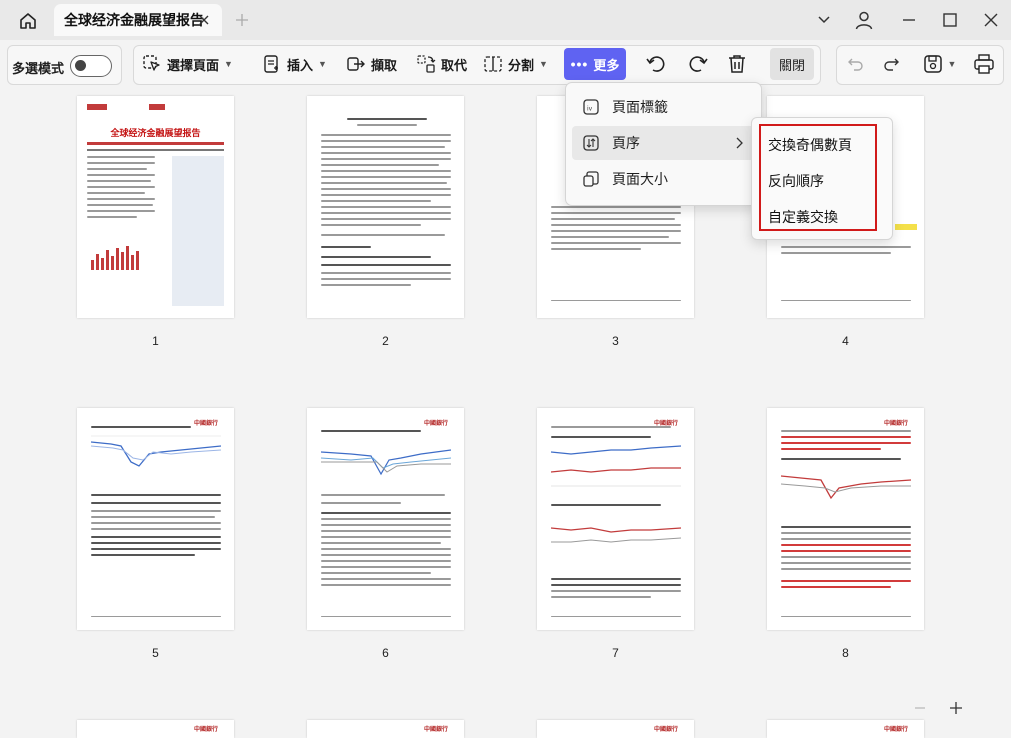  What do you see at coordinates (698, 64) in the screenshot?
I see `rotate-right-icon` at bounding box center [698, 64].